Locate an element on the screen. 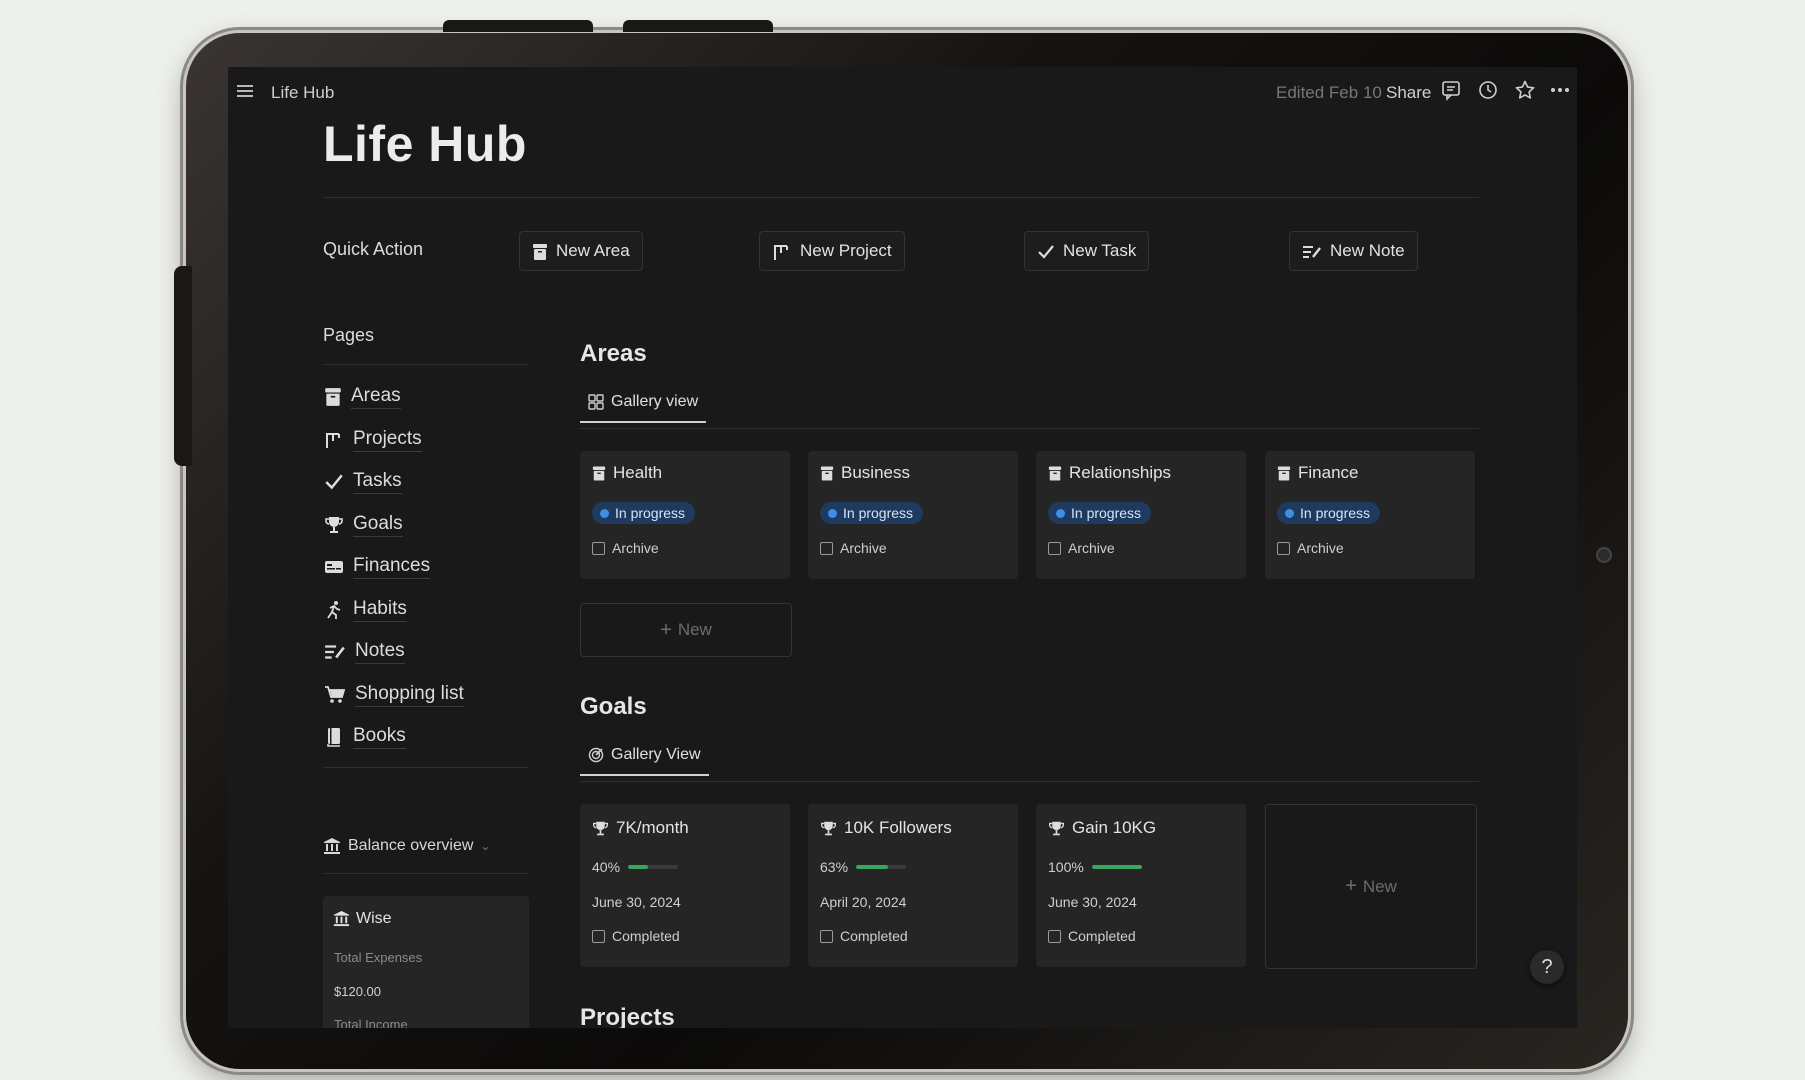  sidebar-item-areas: Areas is located at coordinates (362, 397).